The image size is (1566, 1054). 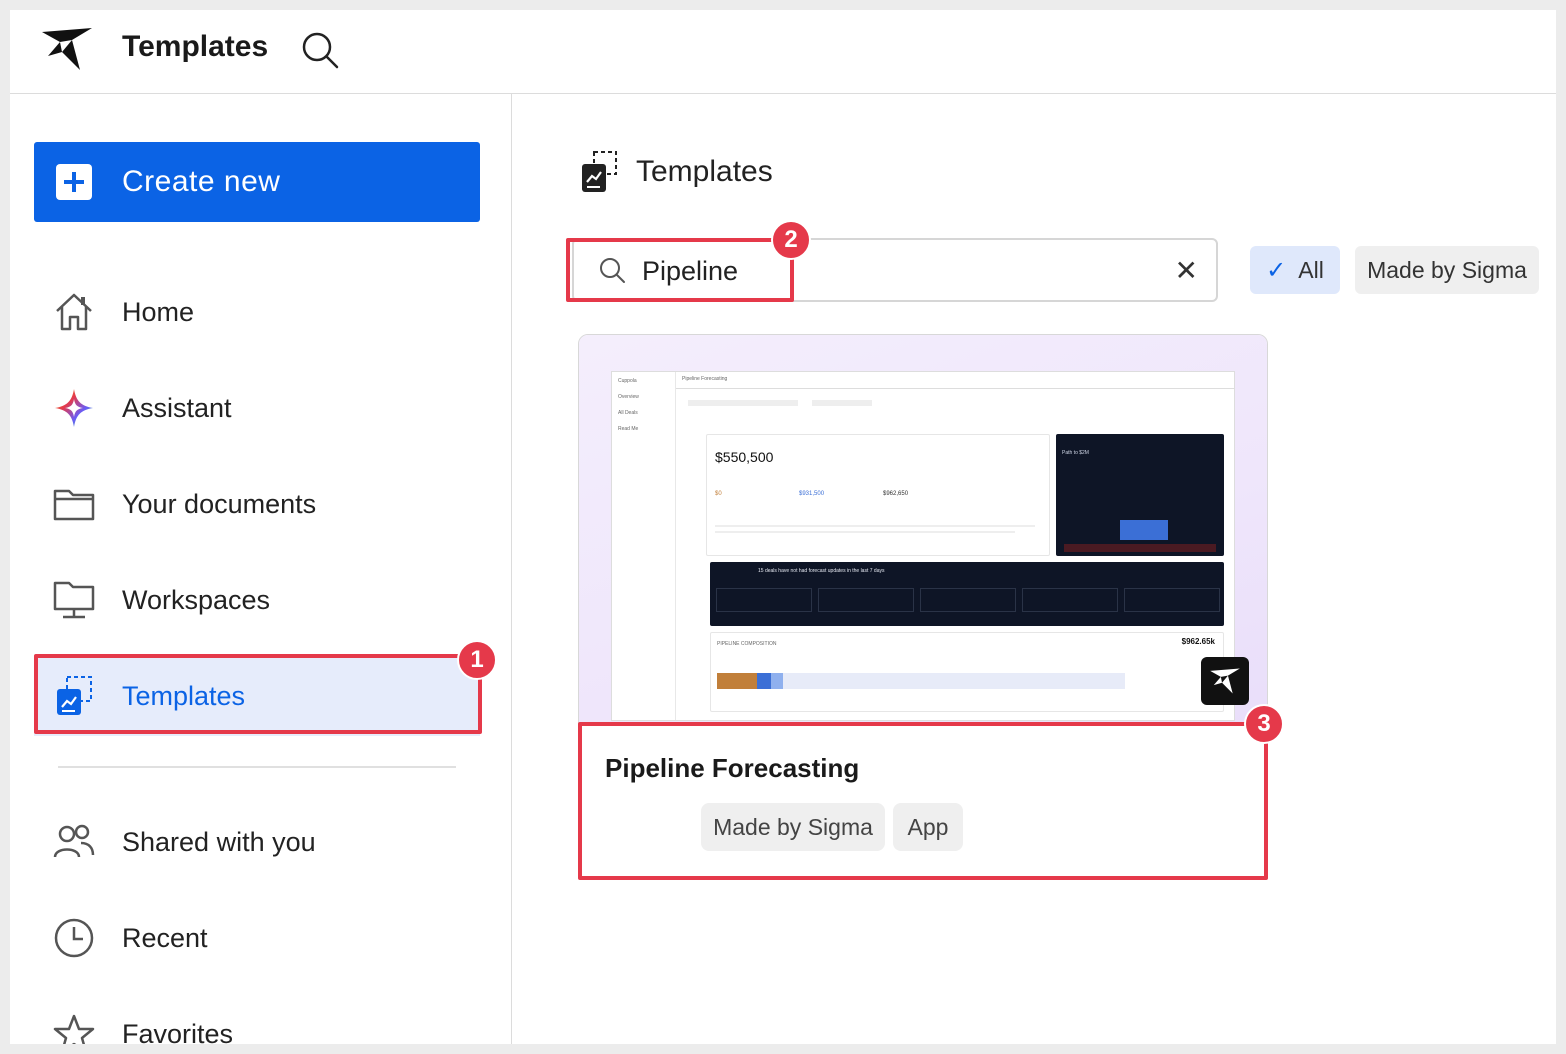 What do you see at coordinates (257, 1019) in the screenshot?
I see `sidebar-item-favorites: Favorites` at bounding box center [257, 1019].